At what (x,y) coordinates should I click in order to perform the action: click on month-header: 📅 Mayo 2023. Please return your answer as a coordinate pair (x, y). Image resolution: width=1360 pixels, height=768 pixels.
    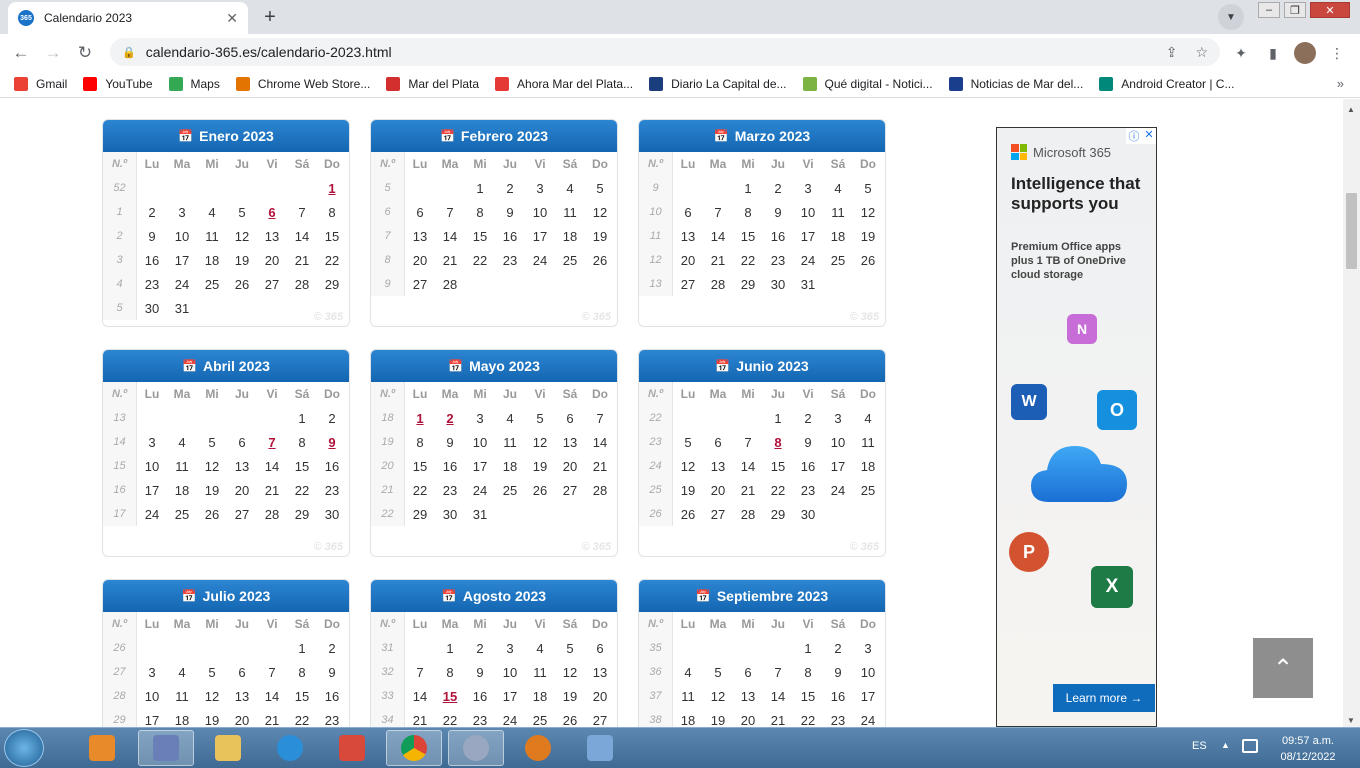
    Looking at the image, I should click on (494, 366).